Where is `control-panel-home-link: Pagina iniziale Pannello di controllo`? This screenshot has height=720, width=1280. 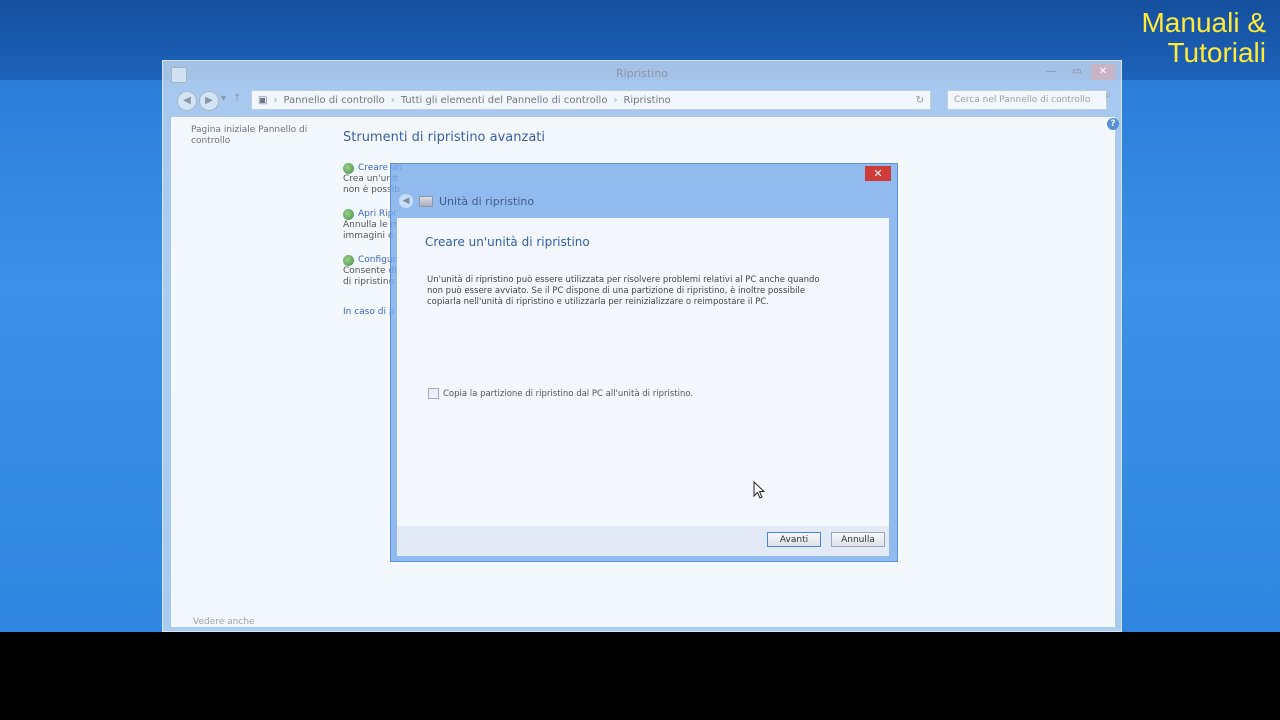
control-panel-home-link: Pagina iniziale Pannello di controllo is located at coordinates (251, 136).